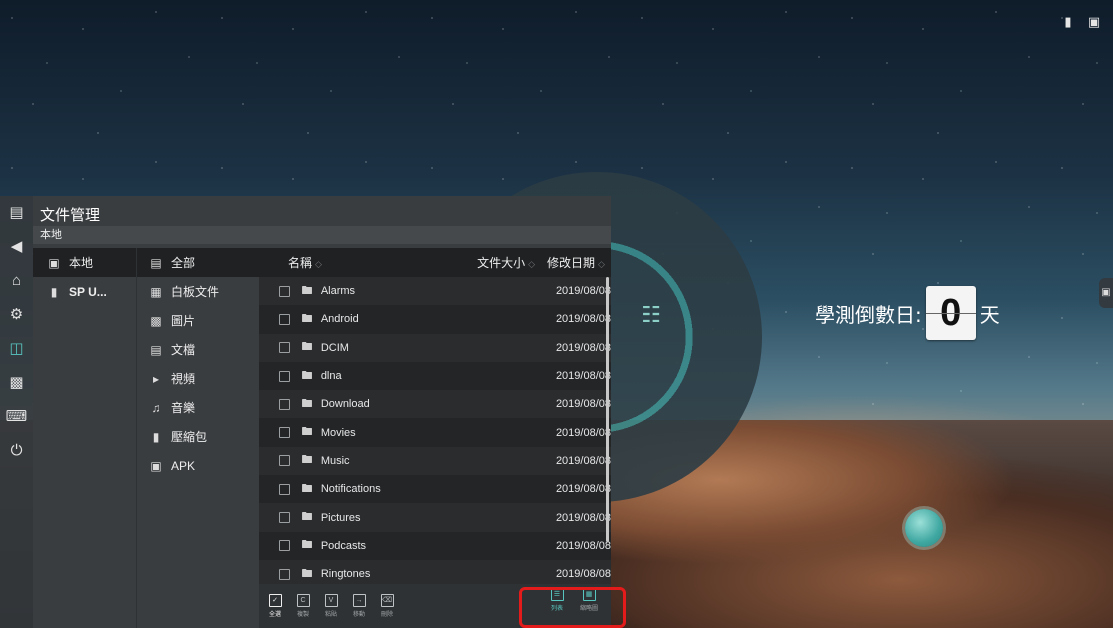 The height and width of the screenshot is (628, 1113). What do you see at coordinates (345, 574) in the screenshot?
I see `file-name: Ringtones` at bounding box center [345, 574].